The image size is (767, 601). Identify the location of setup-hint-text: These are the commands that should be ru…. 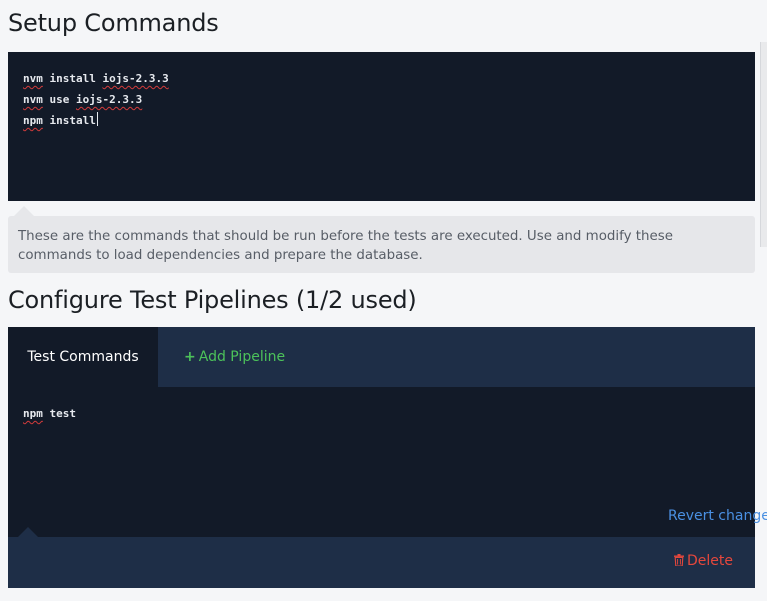
(345, 246).